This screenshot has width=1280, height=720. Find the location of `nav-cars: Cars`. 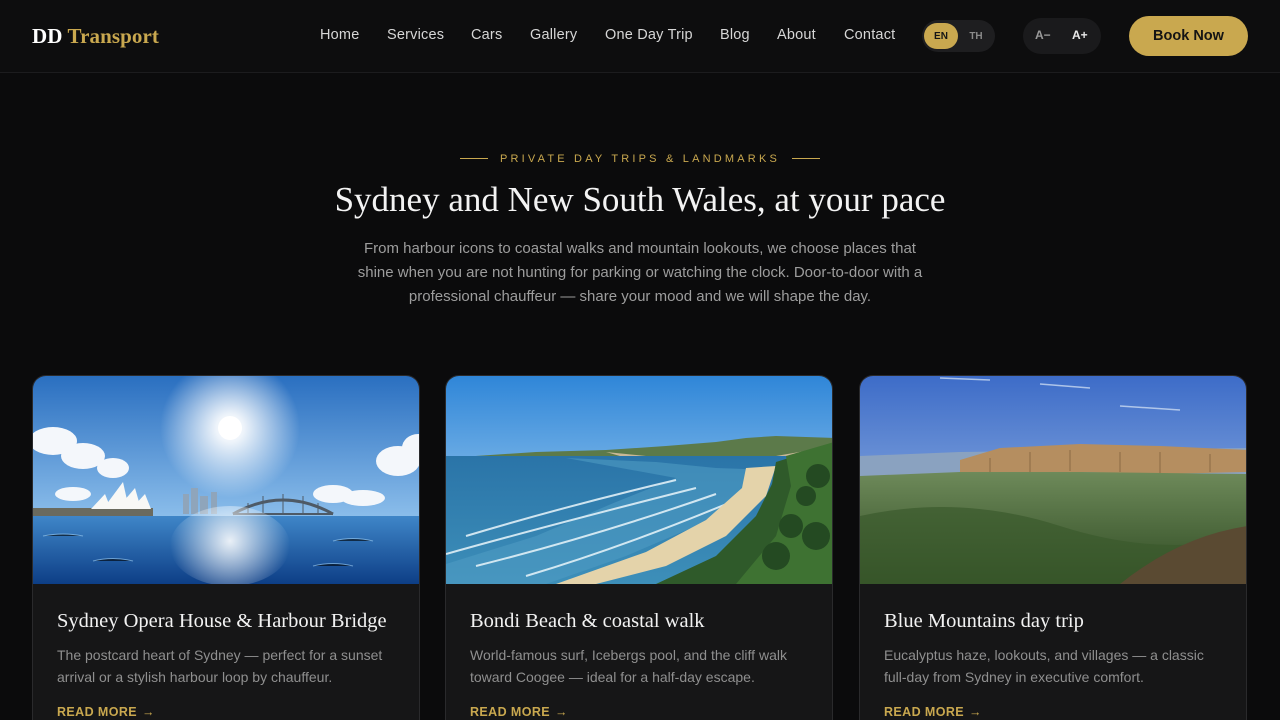

nav-cars: Cars is located at coordinates (486, 35).